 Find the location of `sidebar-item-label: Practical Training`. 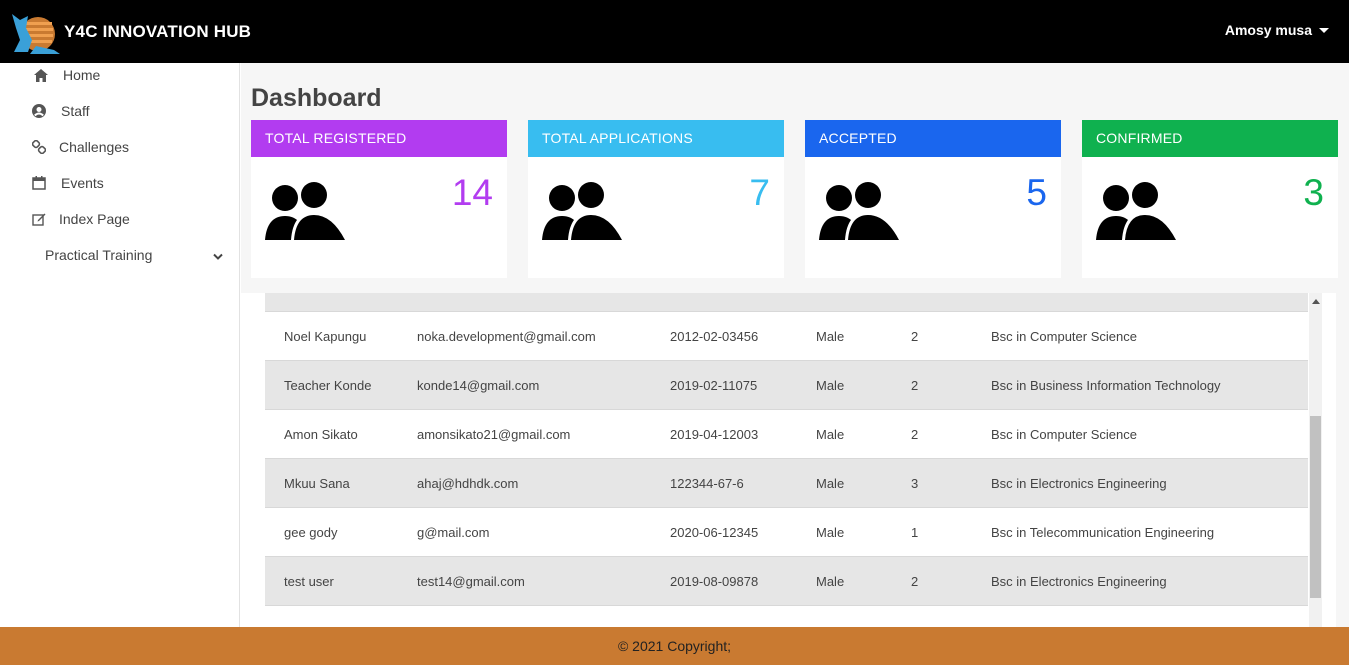

sidebar-item-label: Practical Training is located at coordinates (99, 255).